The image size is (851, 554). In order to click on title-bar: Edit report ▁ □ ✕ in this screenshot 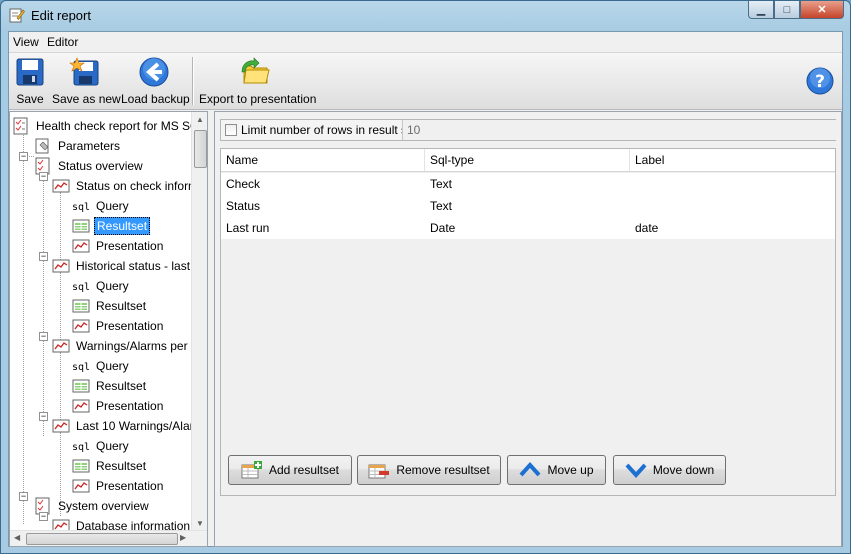, I will do `click(425, 16)`.